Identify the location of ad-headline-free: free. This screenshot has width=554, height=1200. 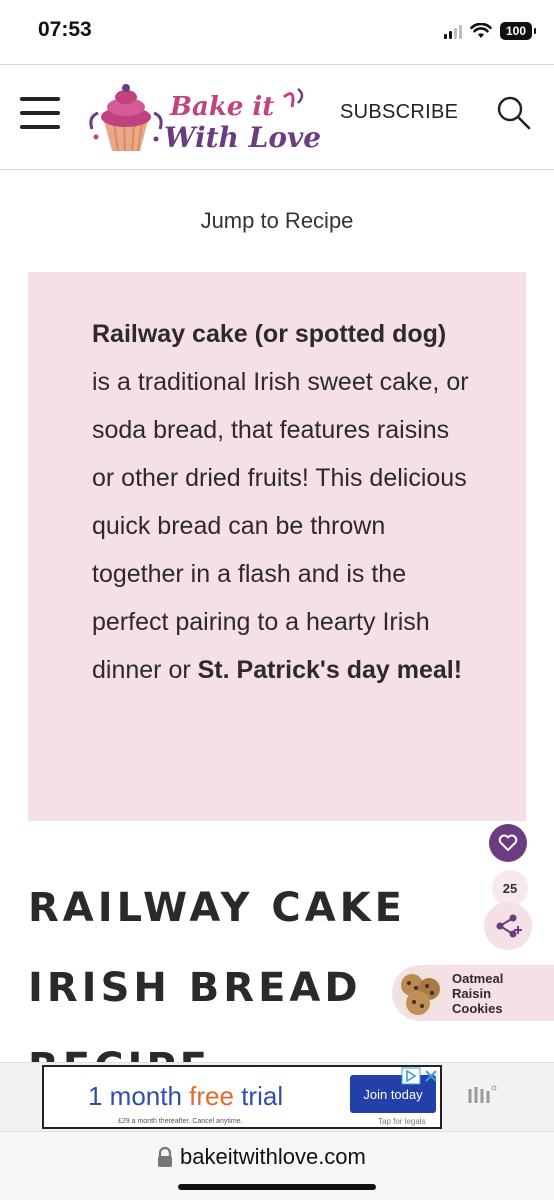
(211, 1096).